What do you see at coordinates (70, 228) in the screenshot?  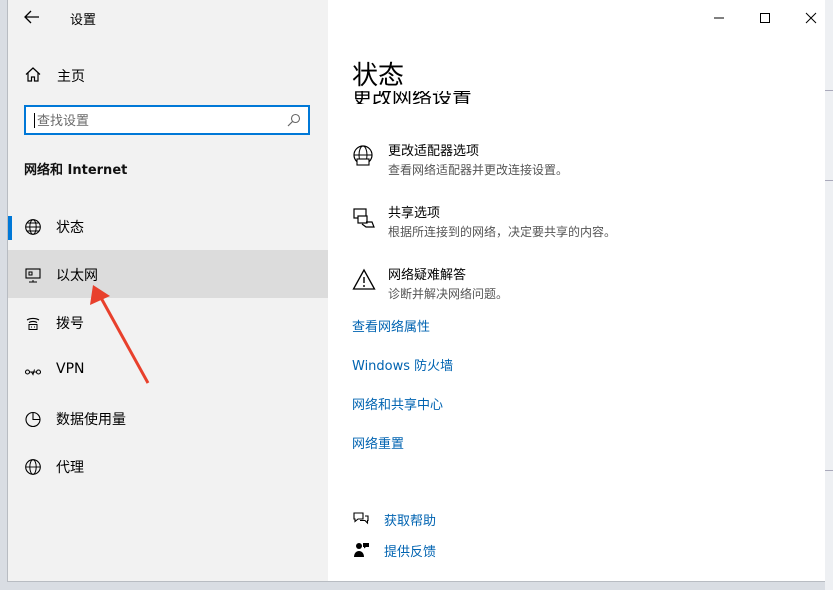 I see `sidebar-item-label: 状态` at bounding box center [70, 228].